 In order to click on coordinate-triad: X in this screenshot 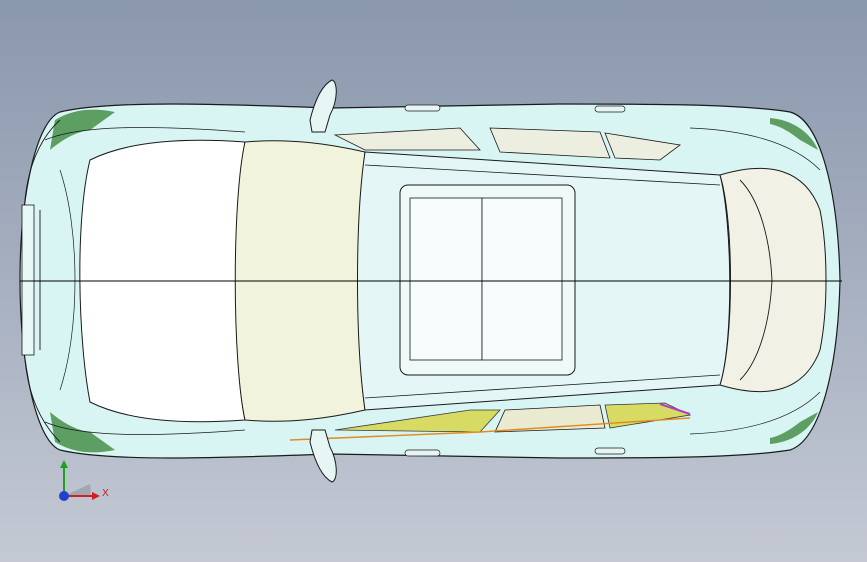, I will do `click(80, 483)`.